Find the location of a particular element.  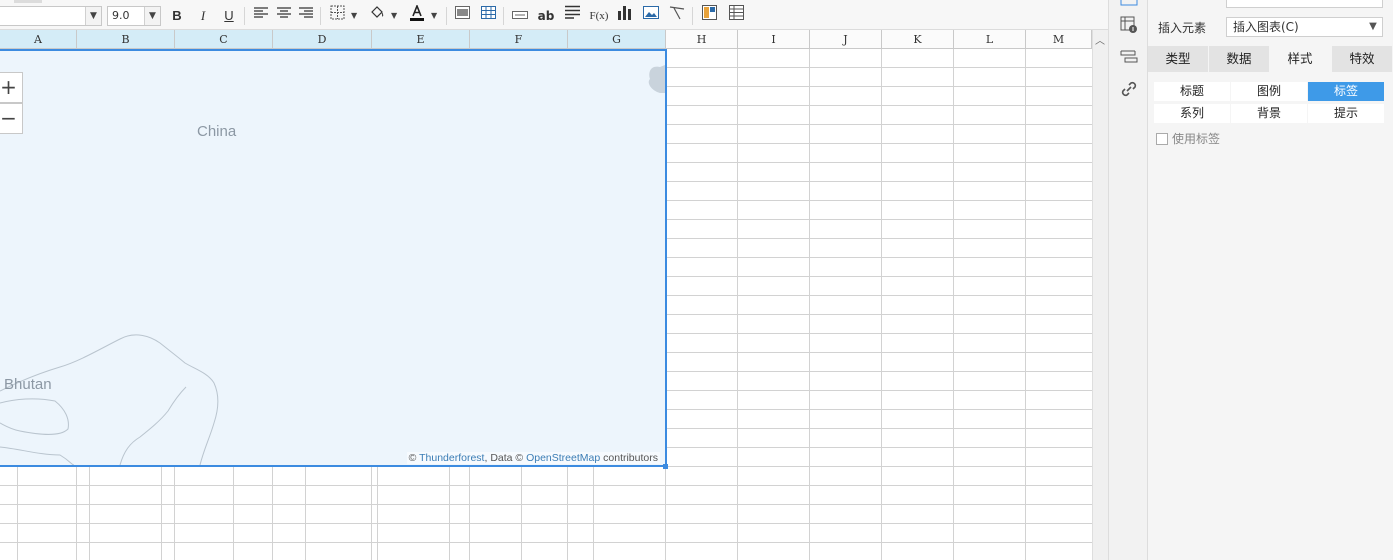

side-icon-bar is located at coordinates (1128, 280).